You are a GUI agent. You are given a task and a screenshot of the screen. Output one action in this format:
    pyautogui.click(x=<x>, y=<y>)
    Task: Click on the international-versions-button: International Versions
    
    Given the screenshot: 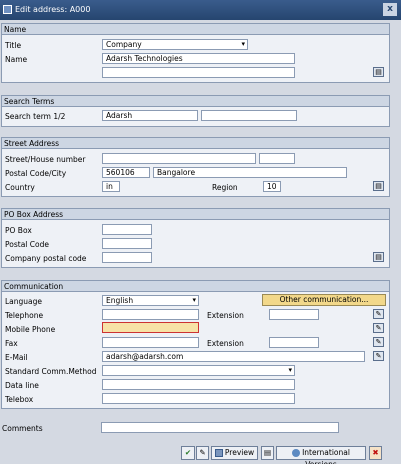 What is the action you would take?
    pyautogui.click(x=321, y=455)
    